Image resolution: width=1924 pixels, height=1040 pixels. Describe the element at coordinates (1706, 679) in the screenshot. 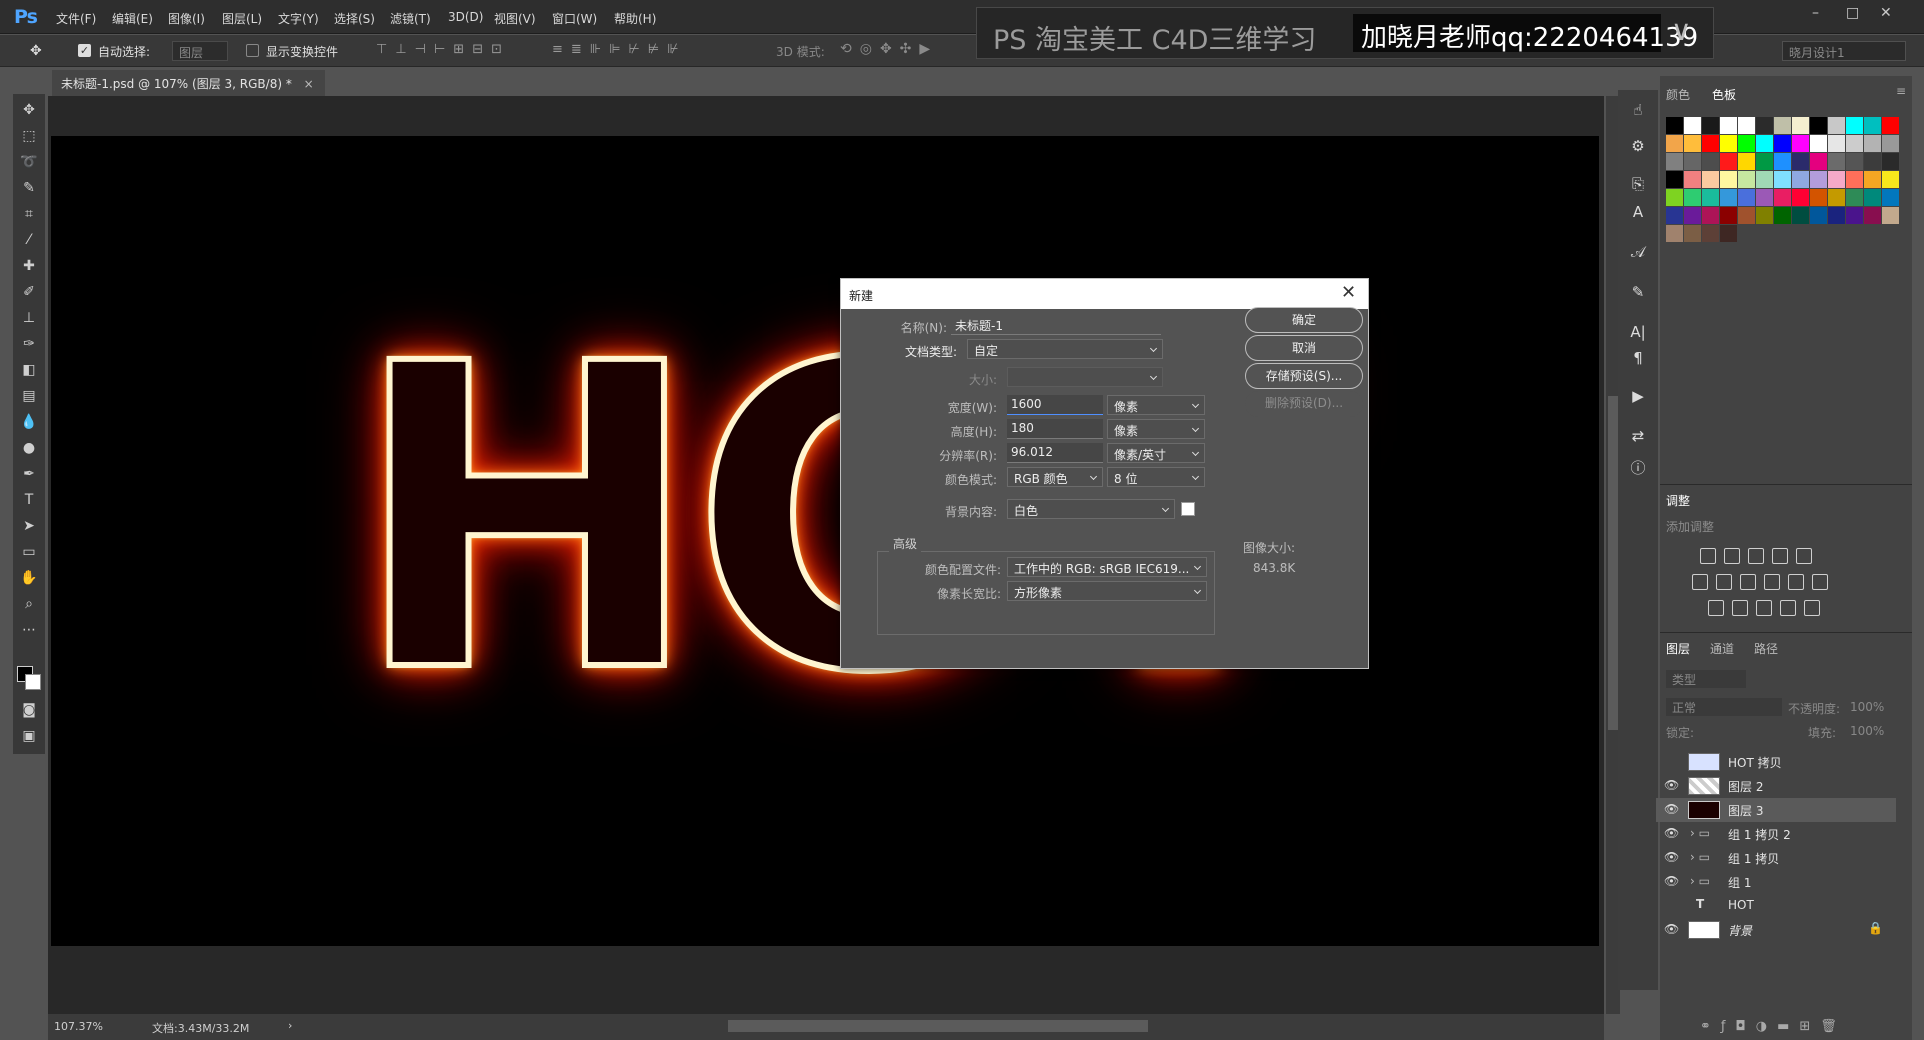

I see `layer-kind-filter: 类型` at that location.